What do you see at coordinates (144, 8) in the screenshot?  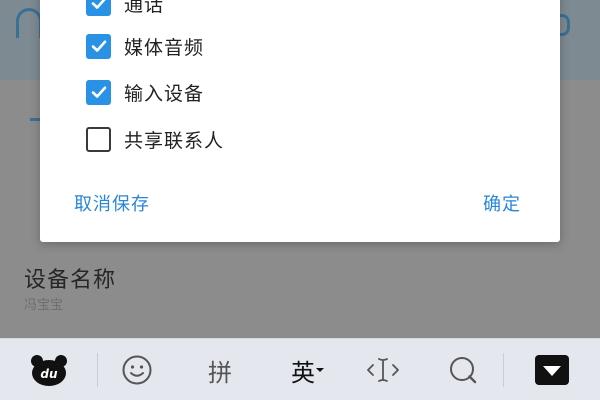 I see `option-label: 通话` at bounding box center [144, 8].